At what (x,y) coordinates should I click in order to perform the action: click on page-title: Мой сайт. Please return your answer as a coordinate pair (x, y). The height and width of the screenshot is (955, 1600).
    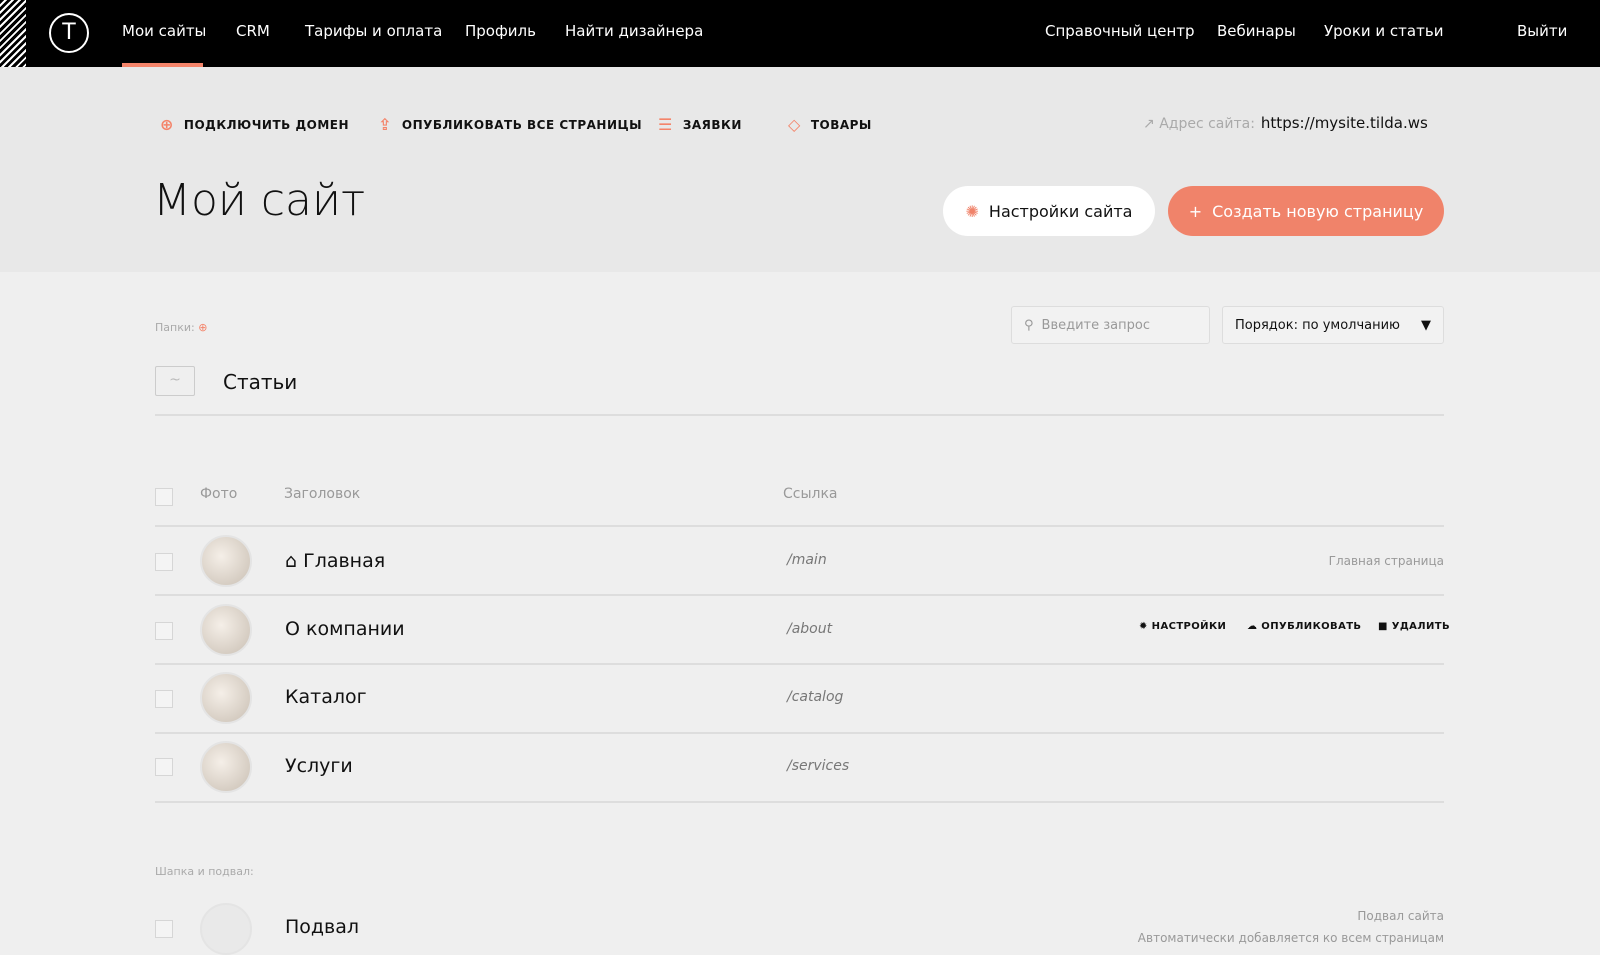
    Looking at the image, I should click on (259, 200).